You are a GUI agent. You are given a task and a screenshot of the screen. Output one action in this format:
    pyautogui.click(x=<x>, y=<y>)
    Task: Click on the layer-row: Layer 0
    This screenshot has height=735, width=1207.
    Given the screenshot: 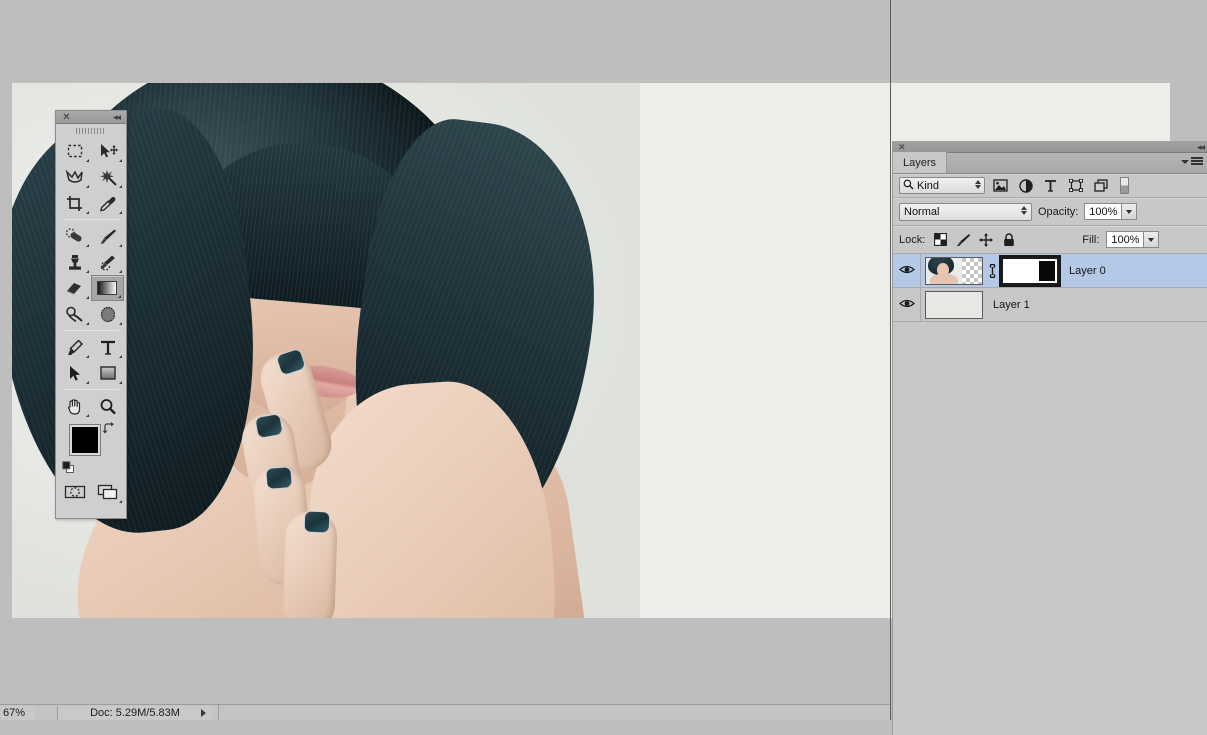 What is the action you would take?
    pyautogui.click(x=1050, y=270)
    